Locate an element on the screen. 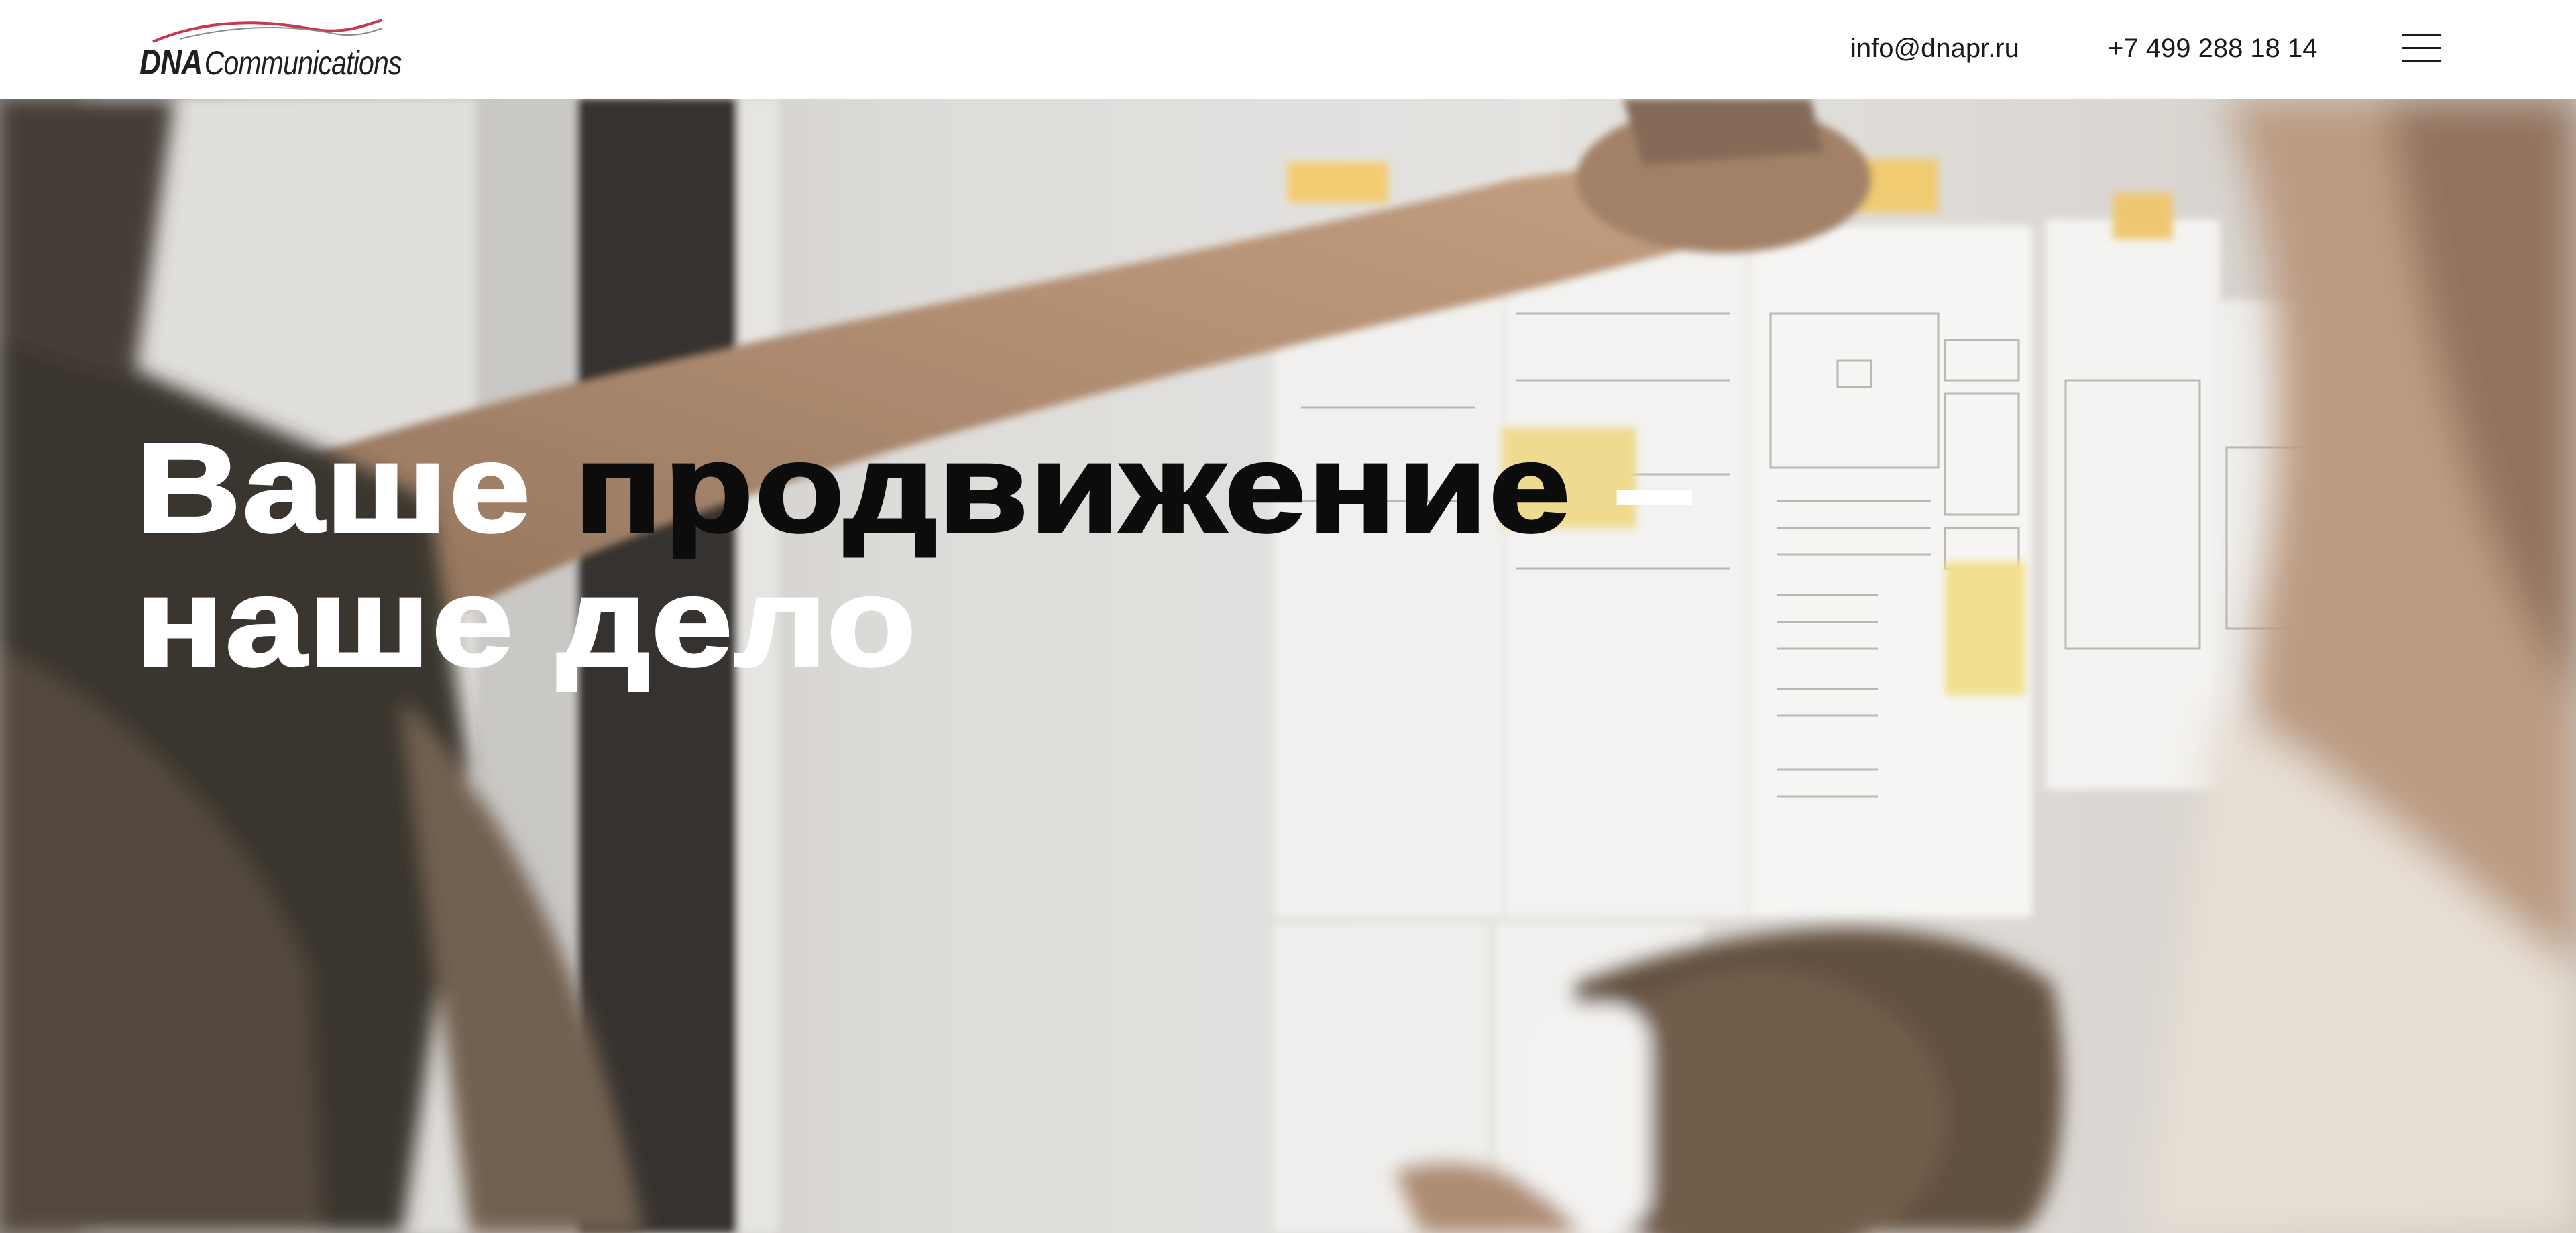  hero-headline-word-your: Ваше is located at coordinates (354, 488).